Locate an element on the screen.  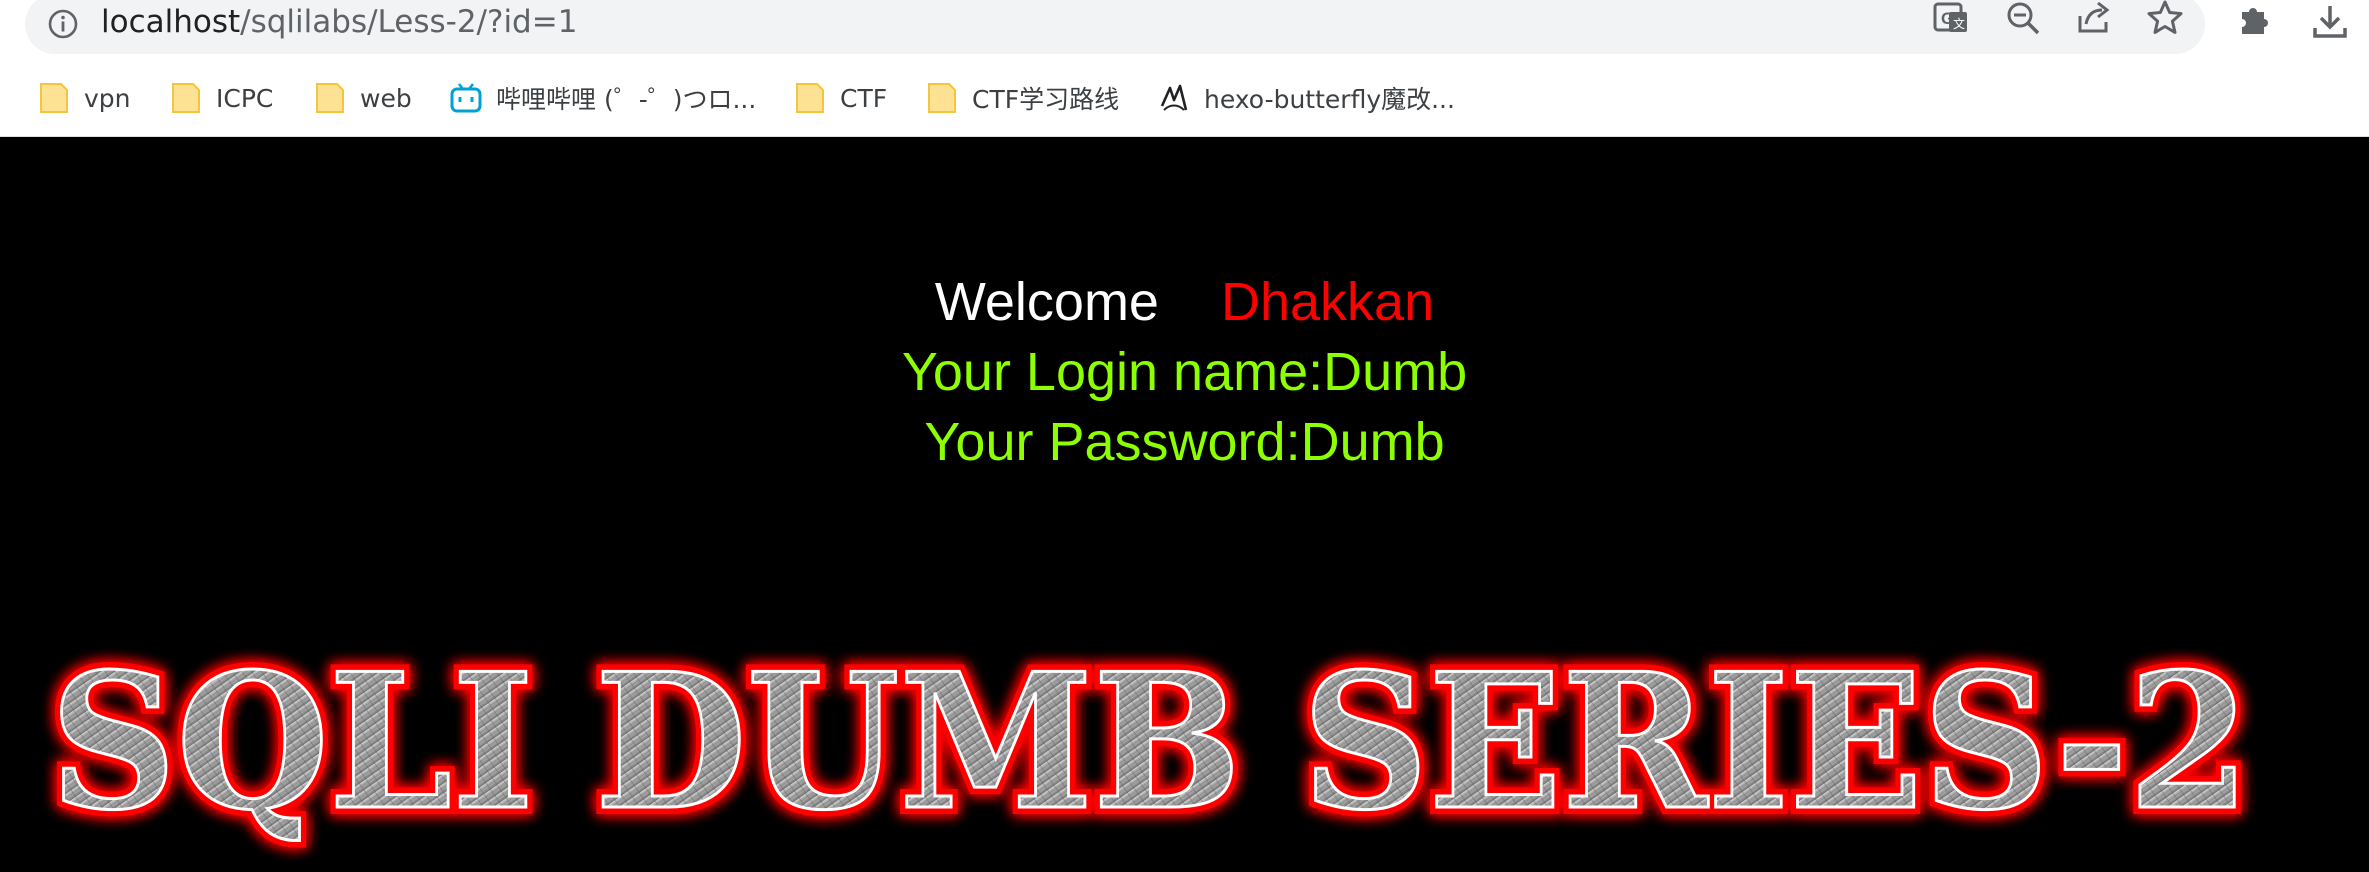
bookmark-vpn: vpn is located at coordinates (84, 98).